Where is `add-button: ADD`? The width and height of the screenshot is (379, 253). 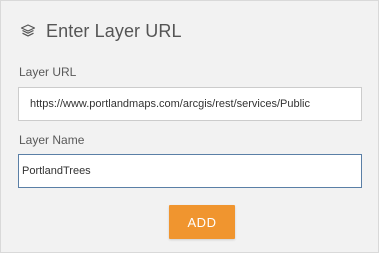
add-button: ADD is located at coordinates (202, 222).